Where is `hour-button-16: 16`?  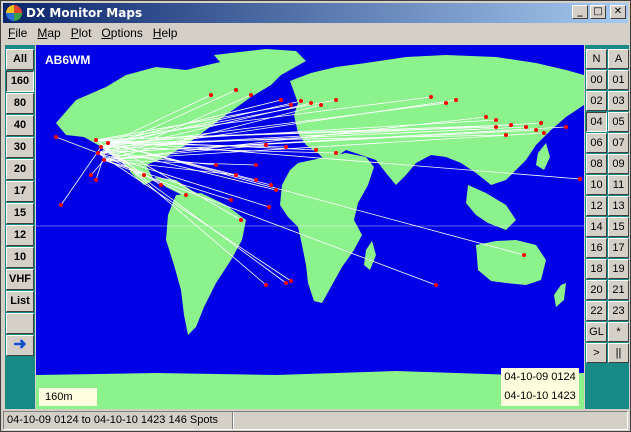 hour-button-16: 16 is located at coordinates (596, 248).